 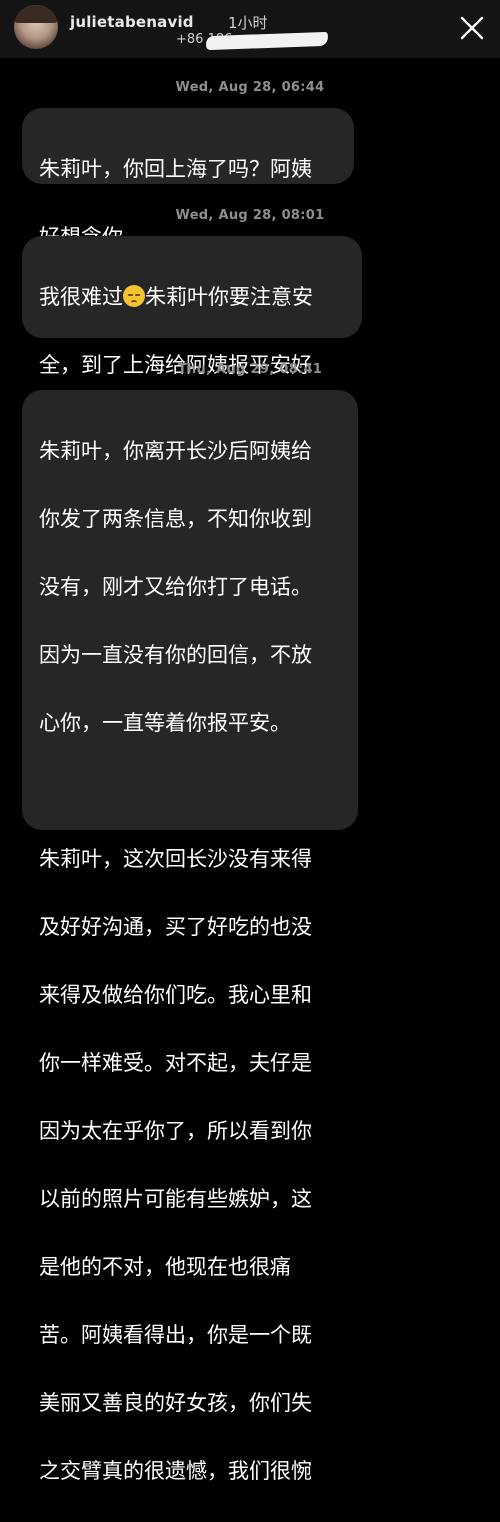 I want to click on message-line: 苦。阿姨看得出，你是一个既, so click(x=175, y=1335).